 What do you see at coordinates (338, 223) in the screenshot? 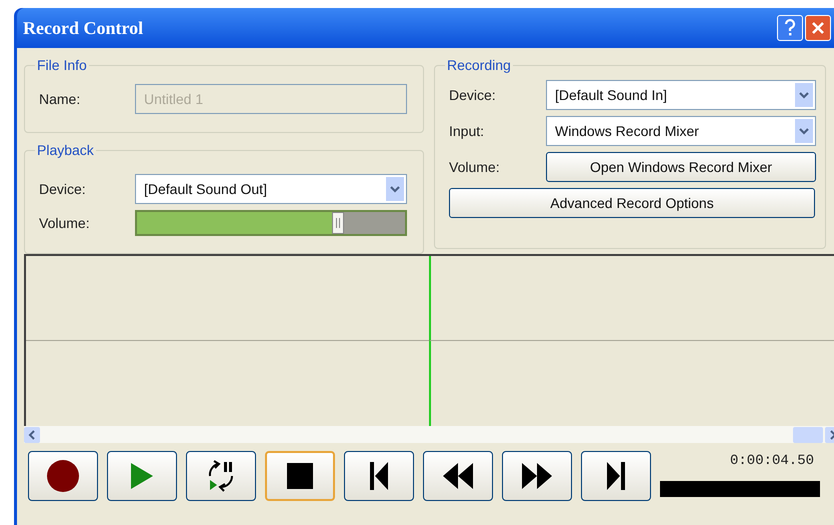
I see `slider-thumb` at bounding box center [338, 223].